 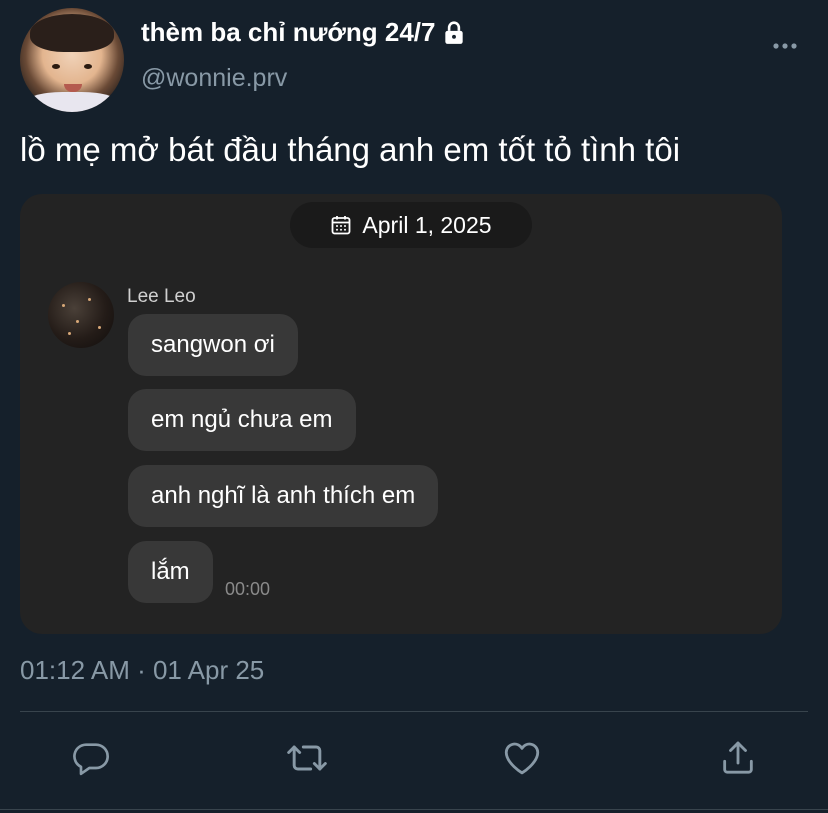 I want to click on chat-sender-name: Lee Leo, so click(x=161, y=296).